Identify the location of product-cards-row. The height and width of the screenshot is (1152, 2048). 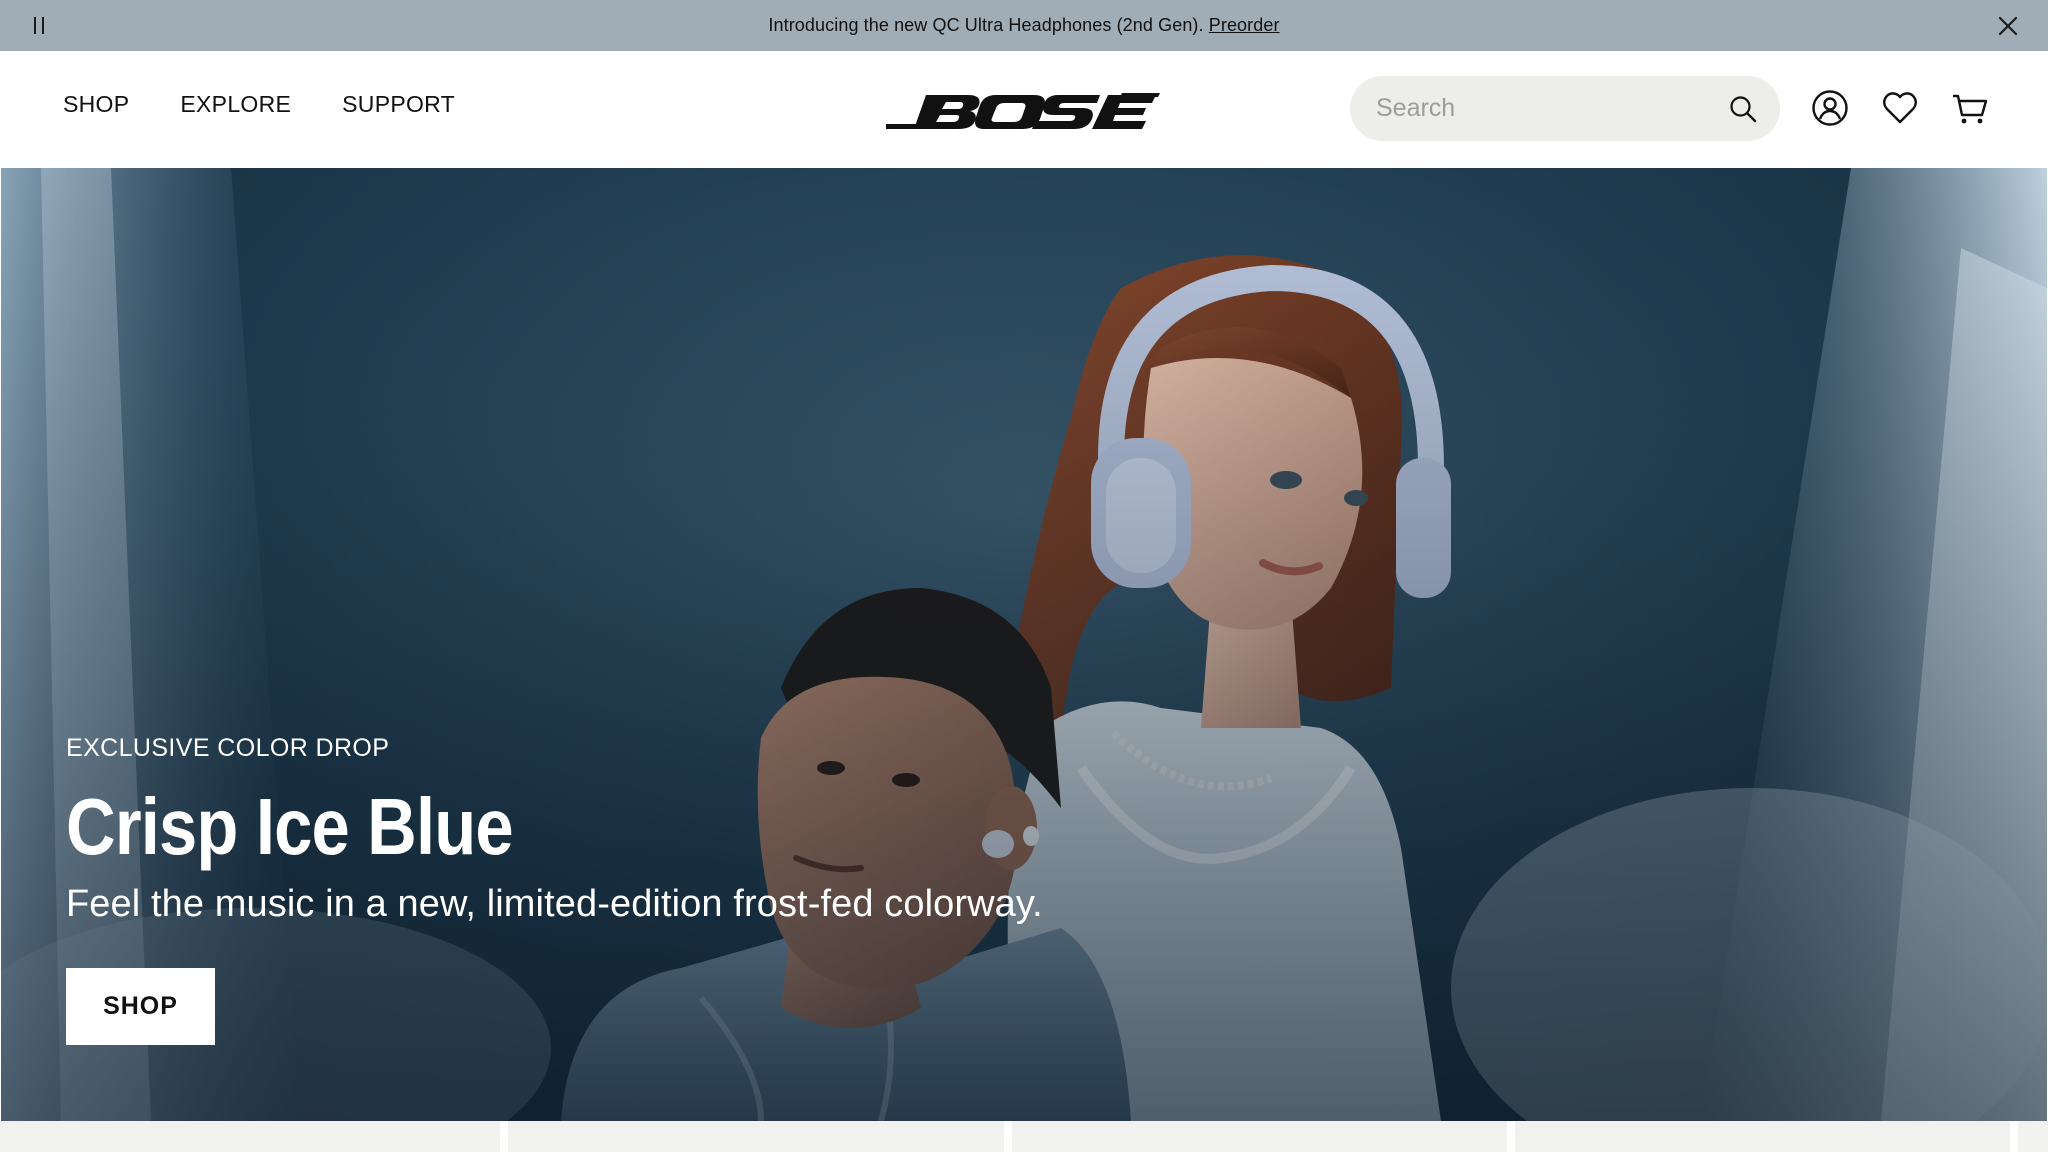
(1024, 1136).